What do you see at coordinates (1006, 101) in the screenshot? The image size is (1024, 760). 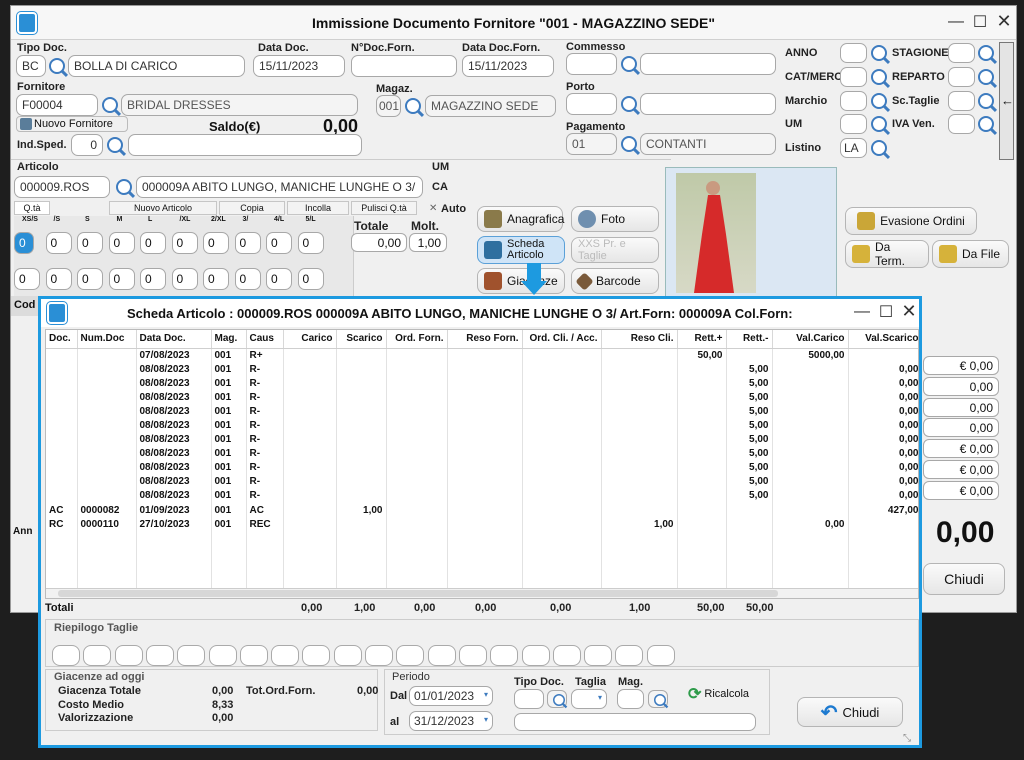 I see `side-panel-toggle: ←` at bounding box center [1006, 101].